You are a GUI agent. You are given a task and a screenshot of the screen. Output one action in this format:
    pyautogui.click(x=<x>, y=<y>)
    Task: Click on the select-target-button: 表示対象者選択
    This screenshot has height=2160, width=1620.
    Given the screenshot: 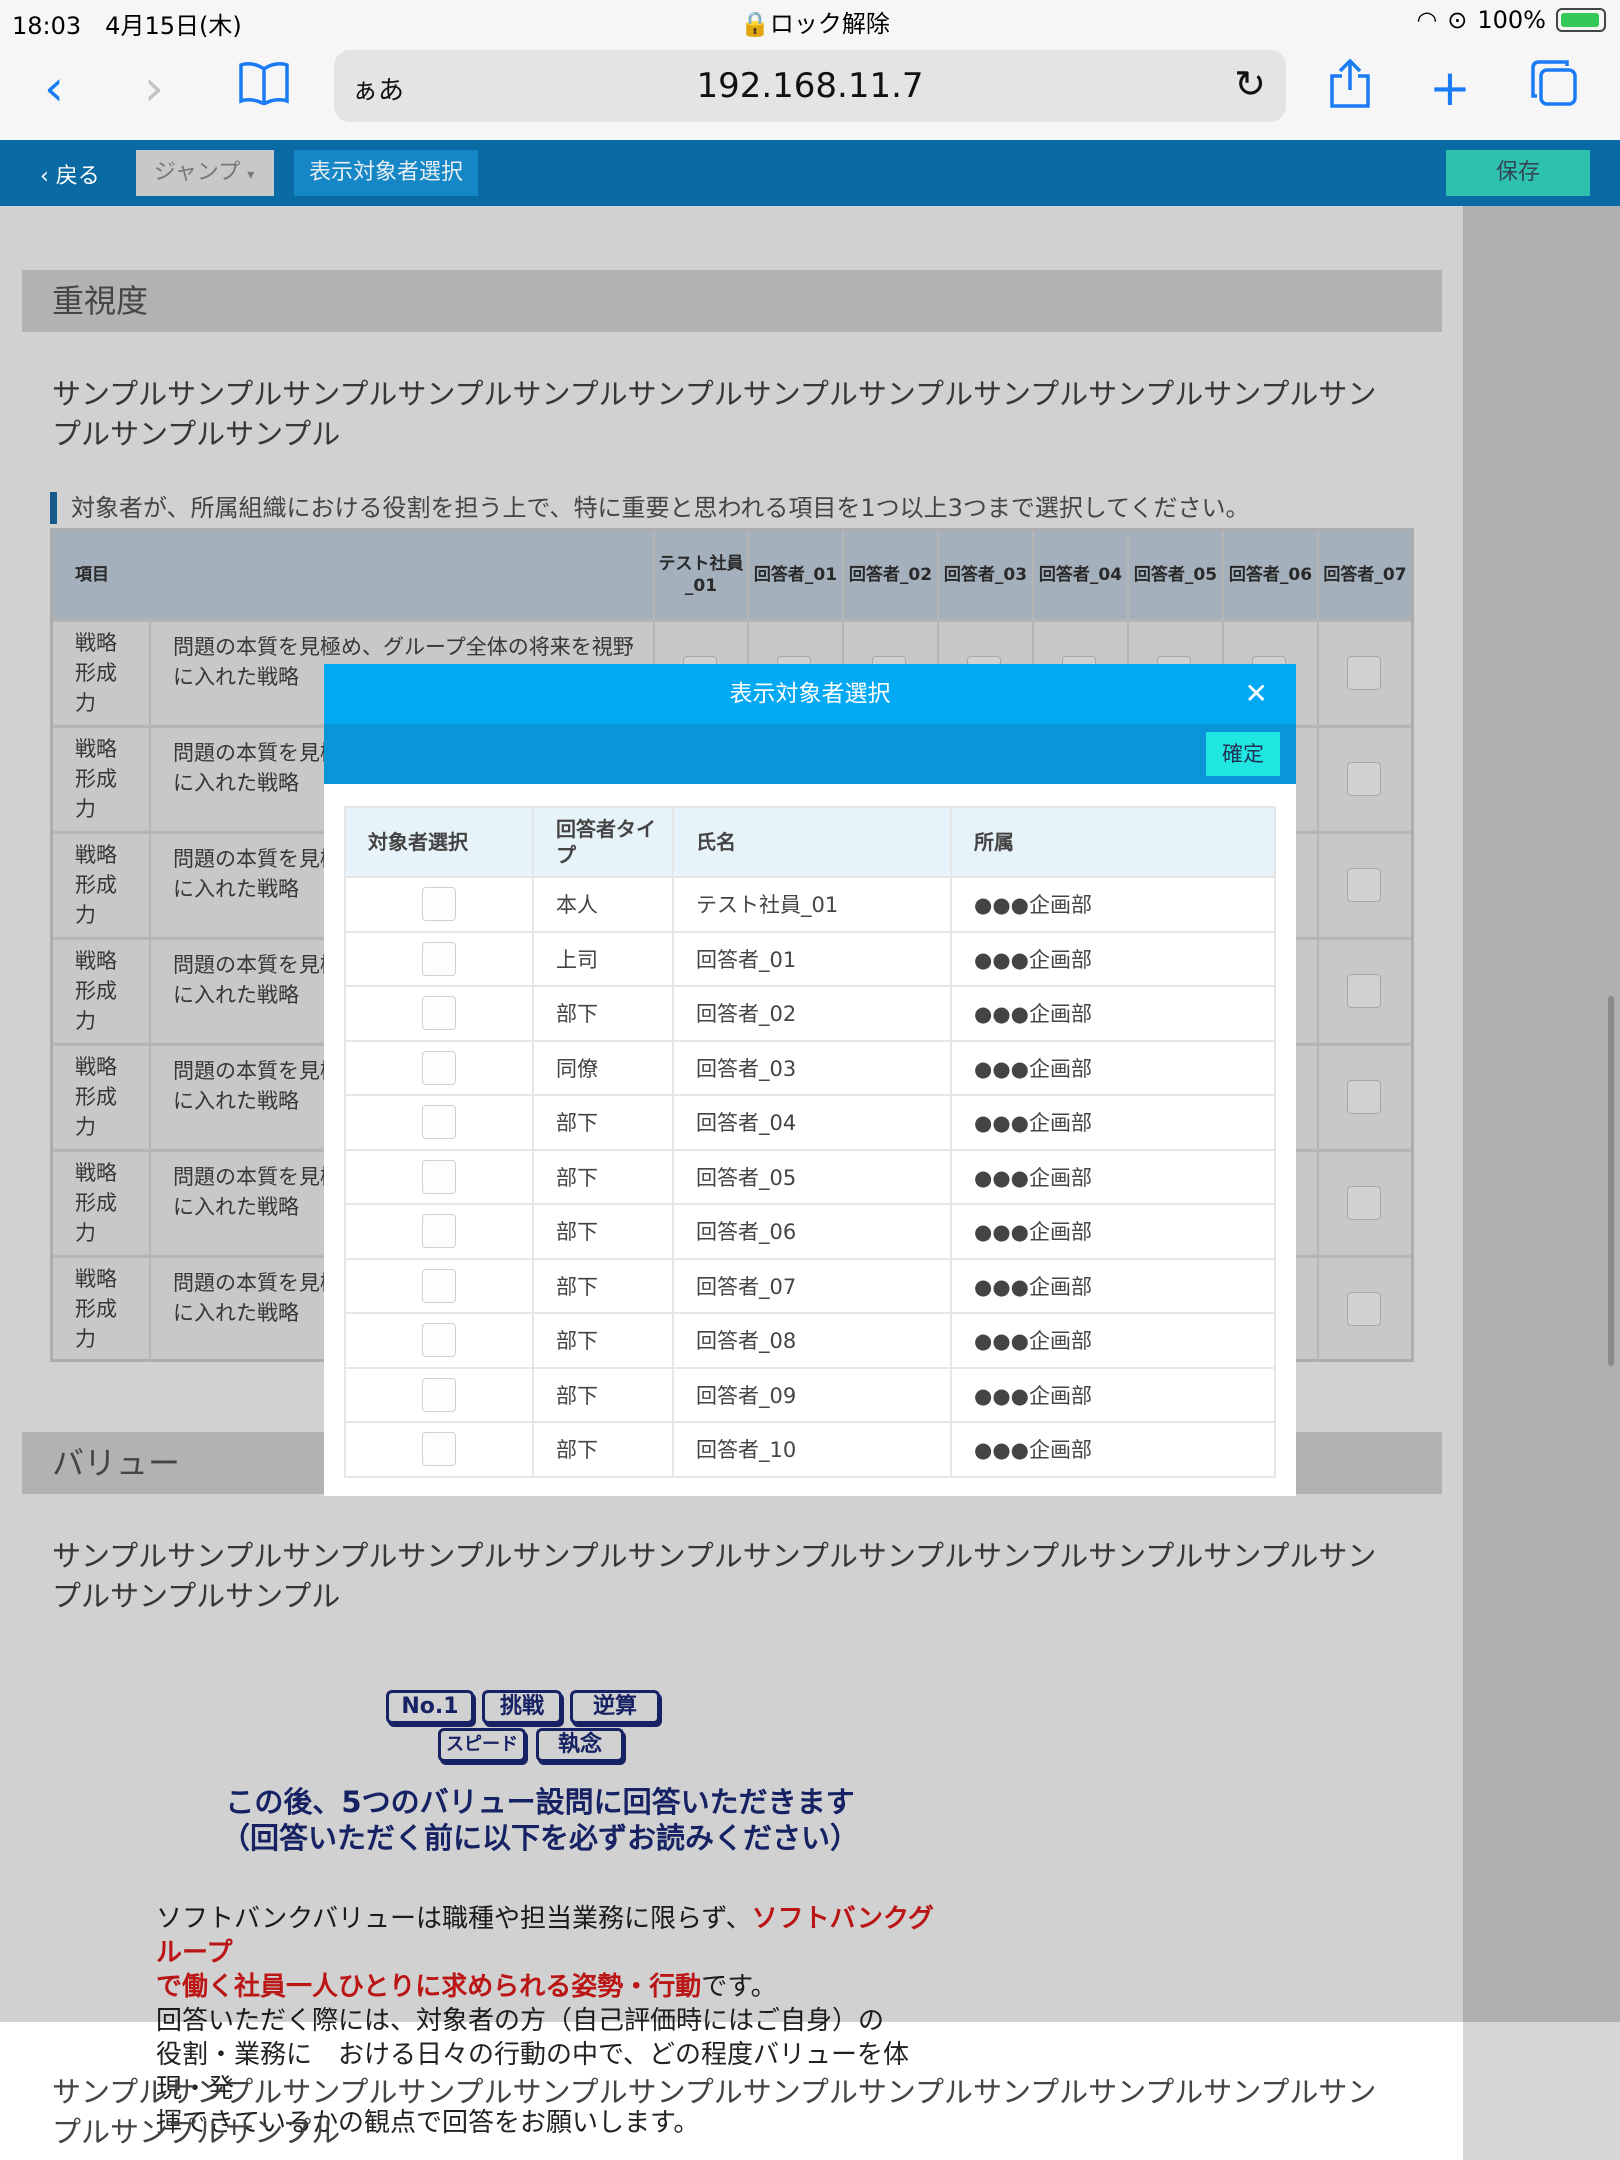 What is the action you would take?
    pyautogui.click(x=386, y=173)
    